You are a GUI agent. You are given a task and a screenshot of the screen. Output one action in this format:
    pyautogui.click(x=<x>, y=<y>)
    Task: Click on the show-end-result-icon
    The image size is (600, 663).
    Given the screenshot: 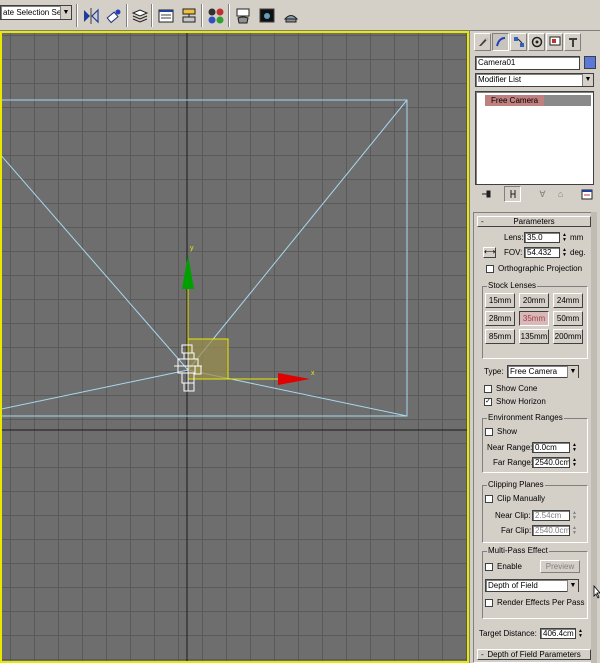 What is the action you would take?
    pyautogui.click(x=512, y=194)
    